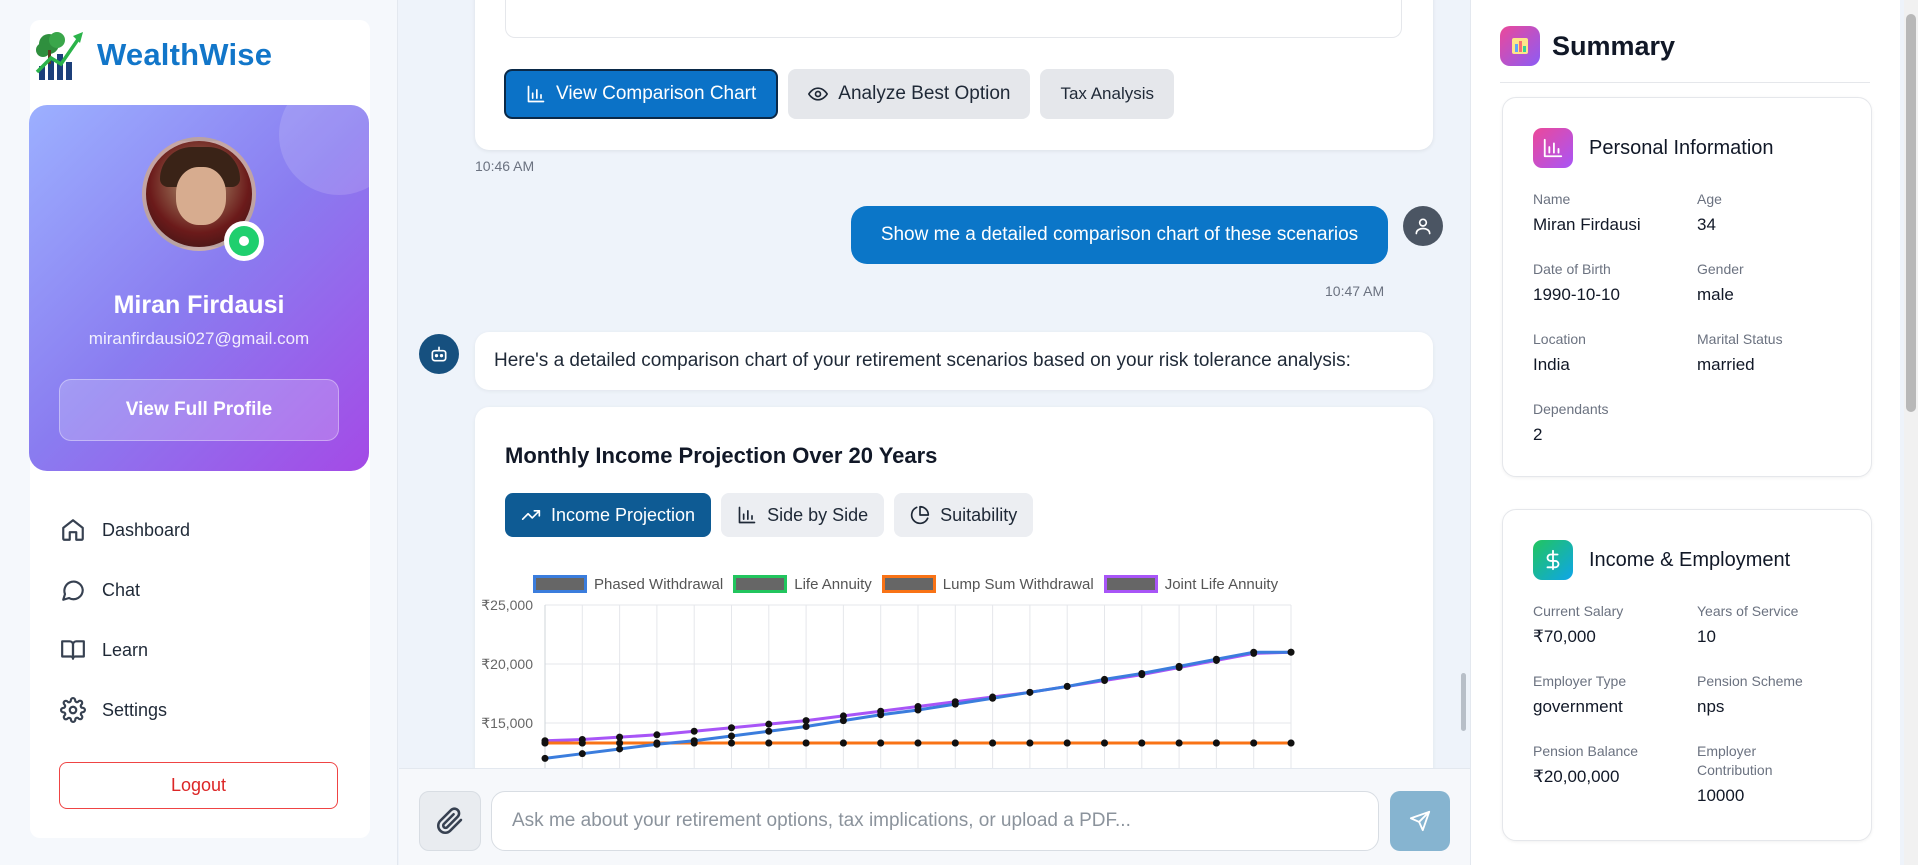 The height and width of the screenshot is (865, 1918). What do you see at coordinates (888, 692) in the screenshot?
I see `income-projection-chart: ₹25,000 ₹20,000 ₹15,000` at bounding box center [888, 692].